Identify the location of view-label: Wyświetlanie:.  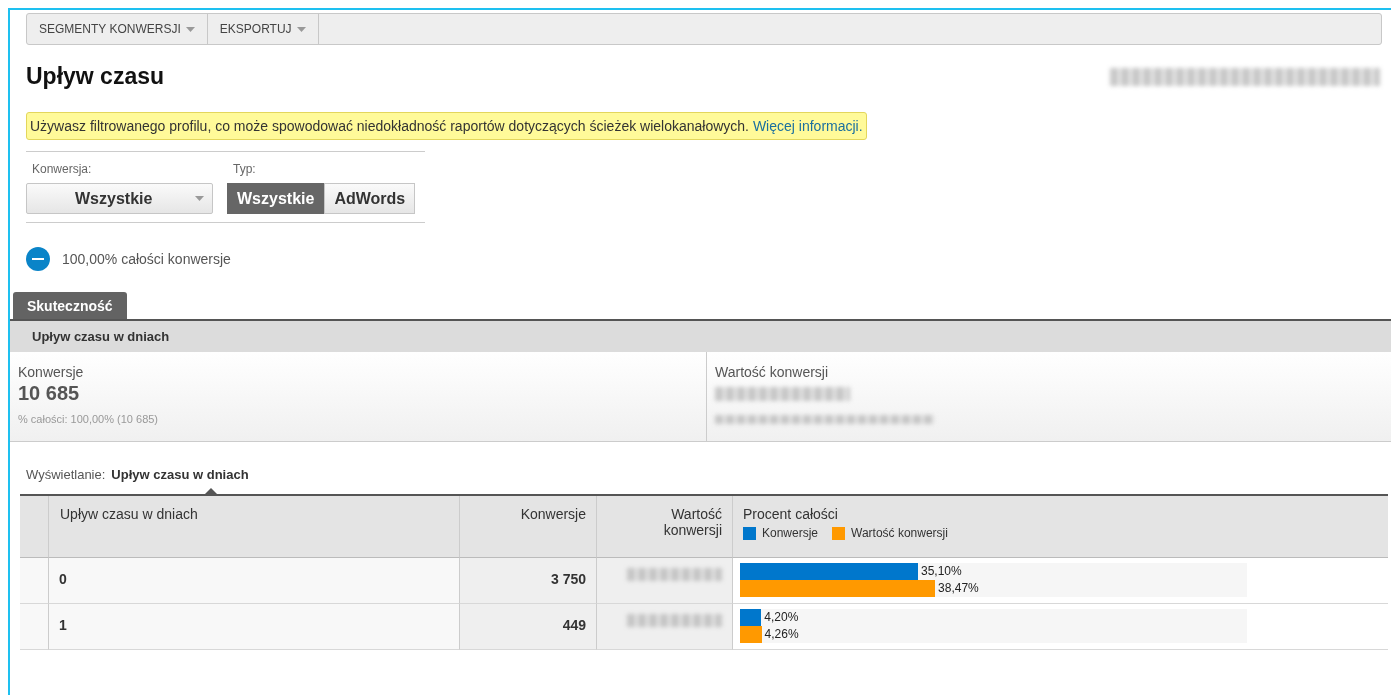
(66, 474).